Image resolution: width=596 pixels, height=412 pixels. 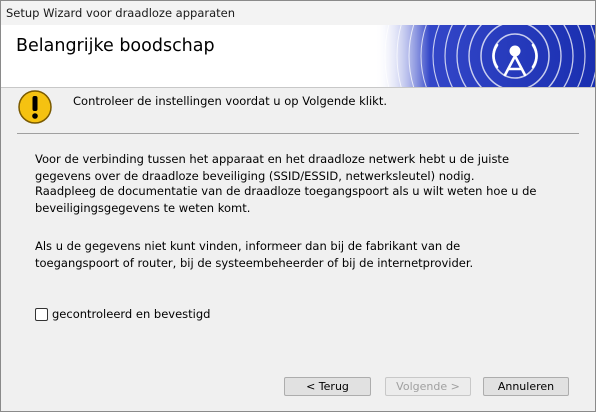 What do you see at coordinates (131, 314) in the screenshot?
I see `confirm-checkbox-label: gecontroleerd en bevestigd` at bounding box center [131, 314].